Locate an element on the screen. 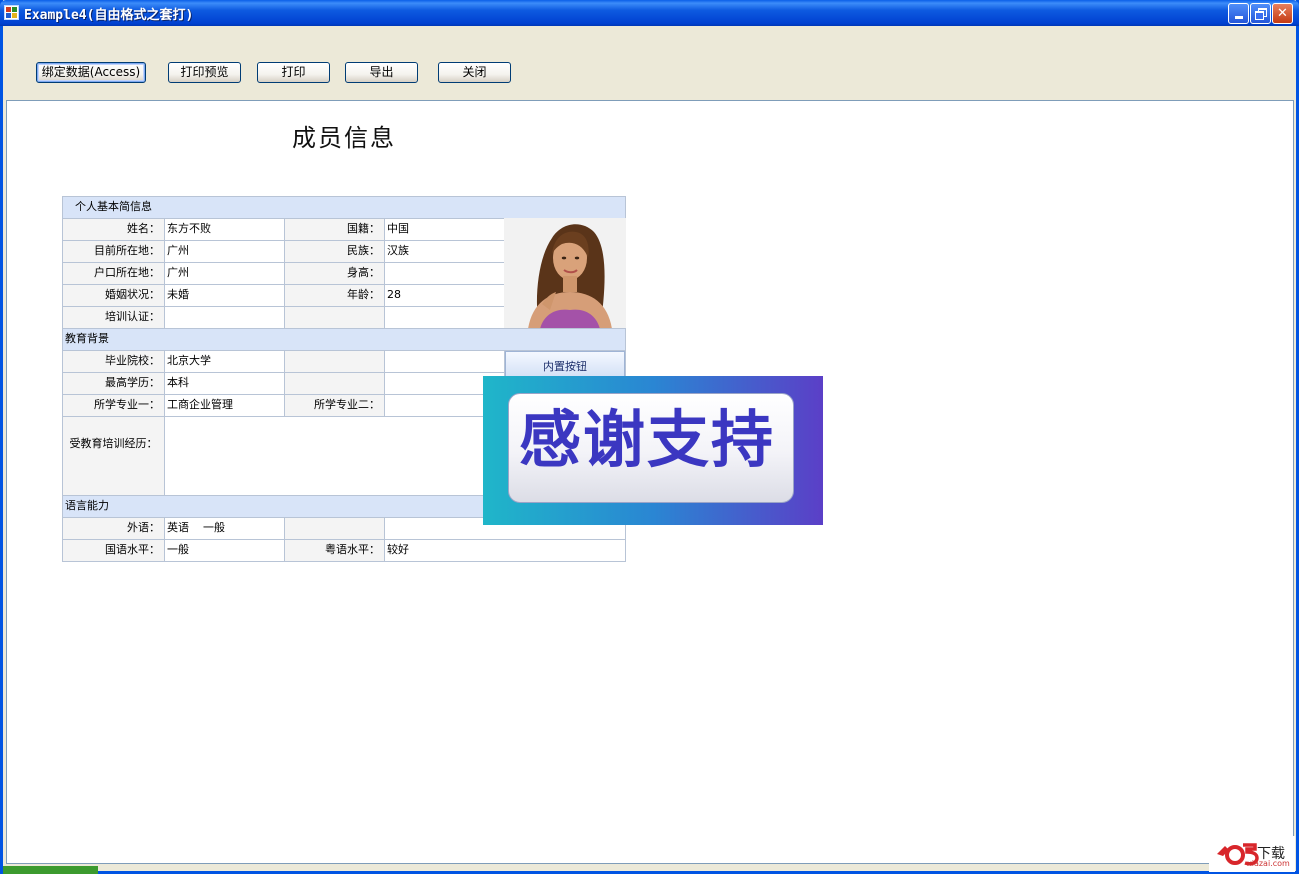 Image resolution: width=1299 pixels, height=874 pixels. watermark-logo: 下载 xiazai.com is located at coordinates (1252, 854).